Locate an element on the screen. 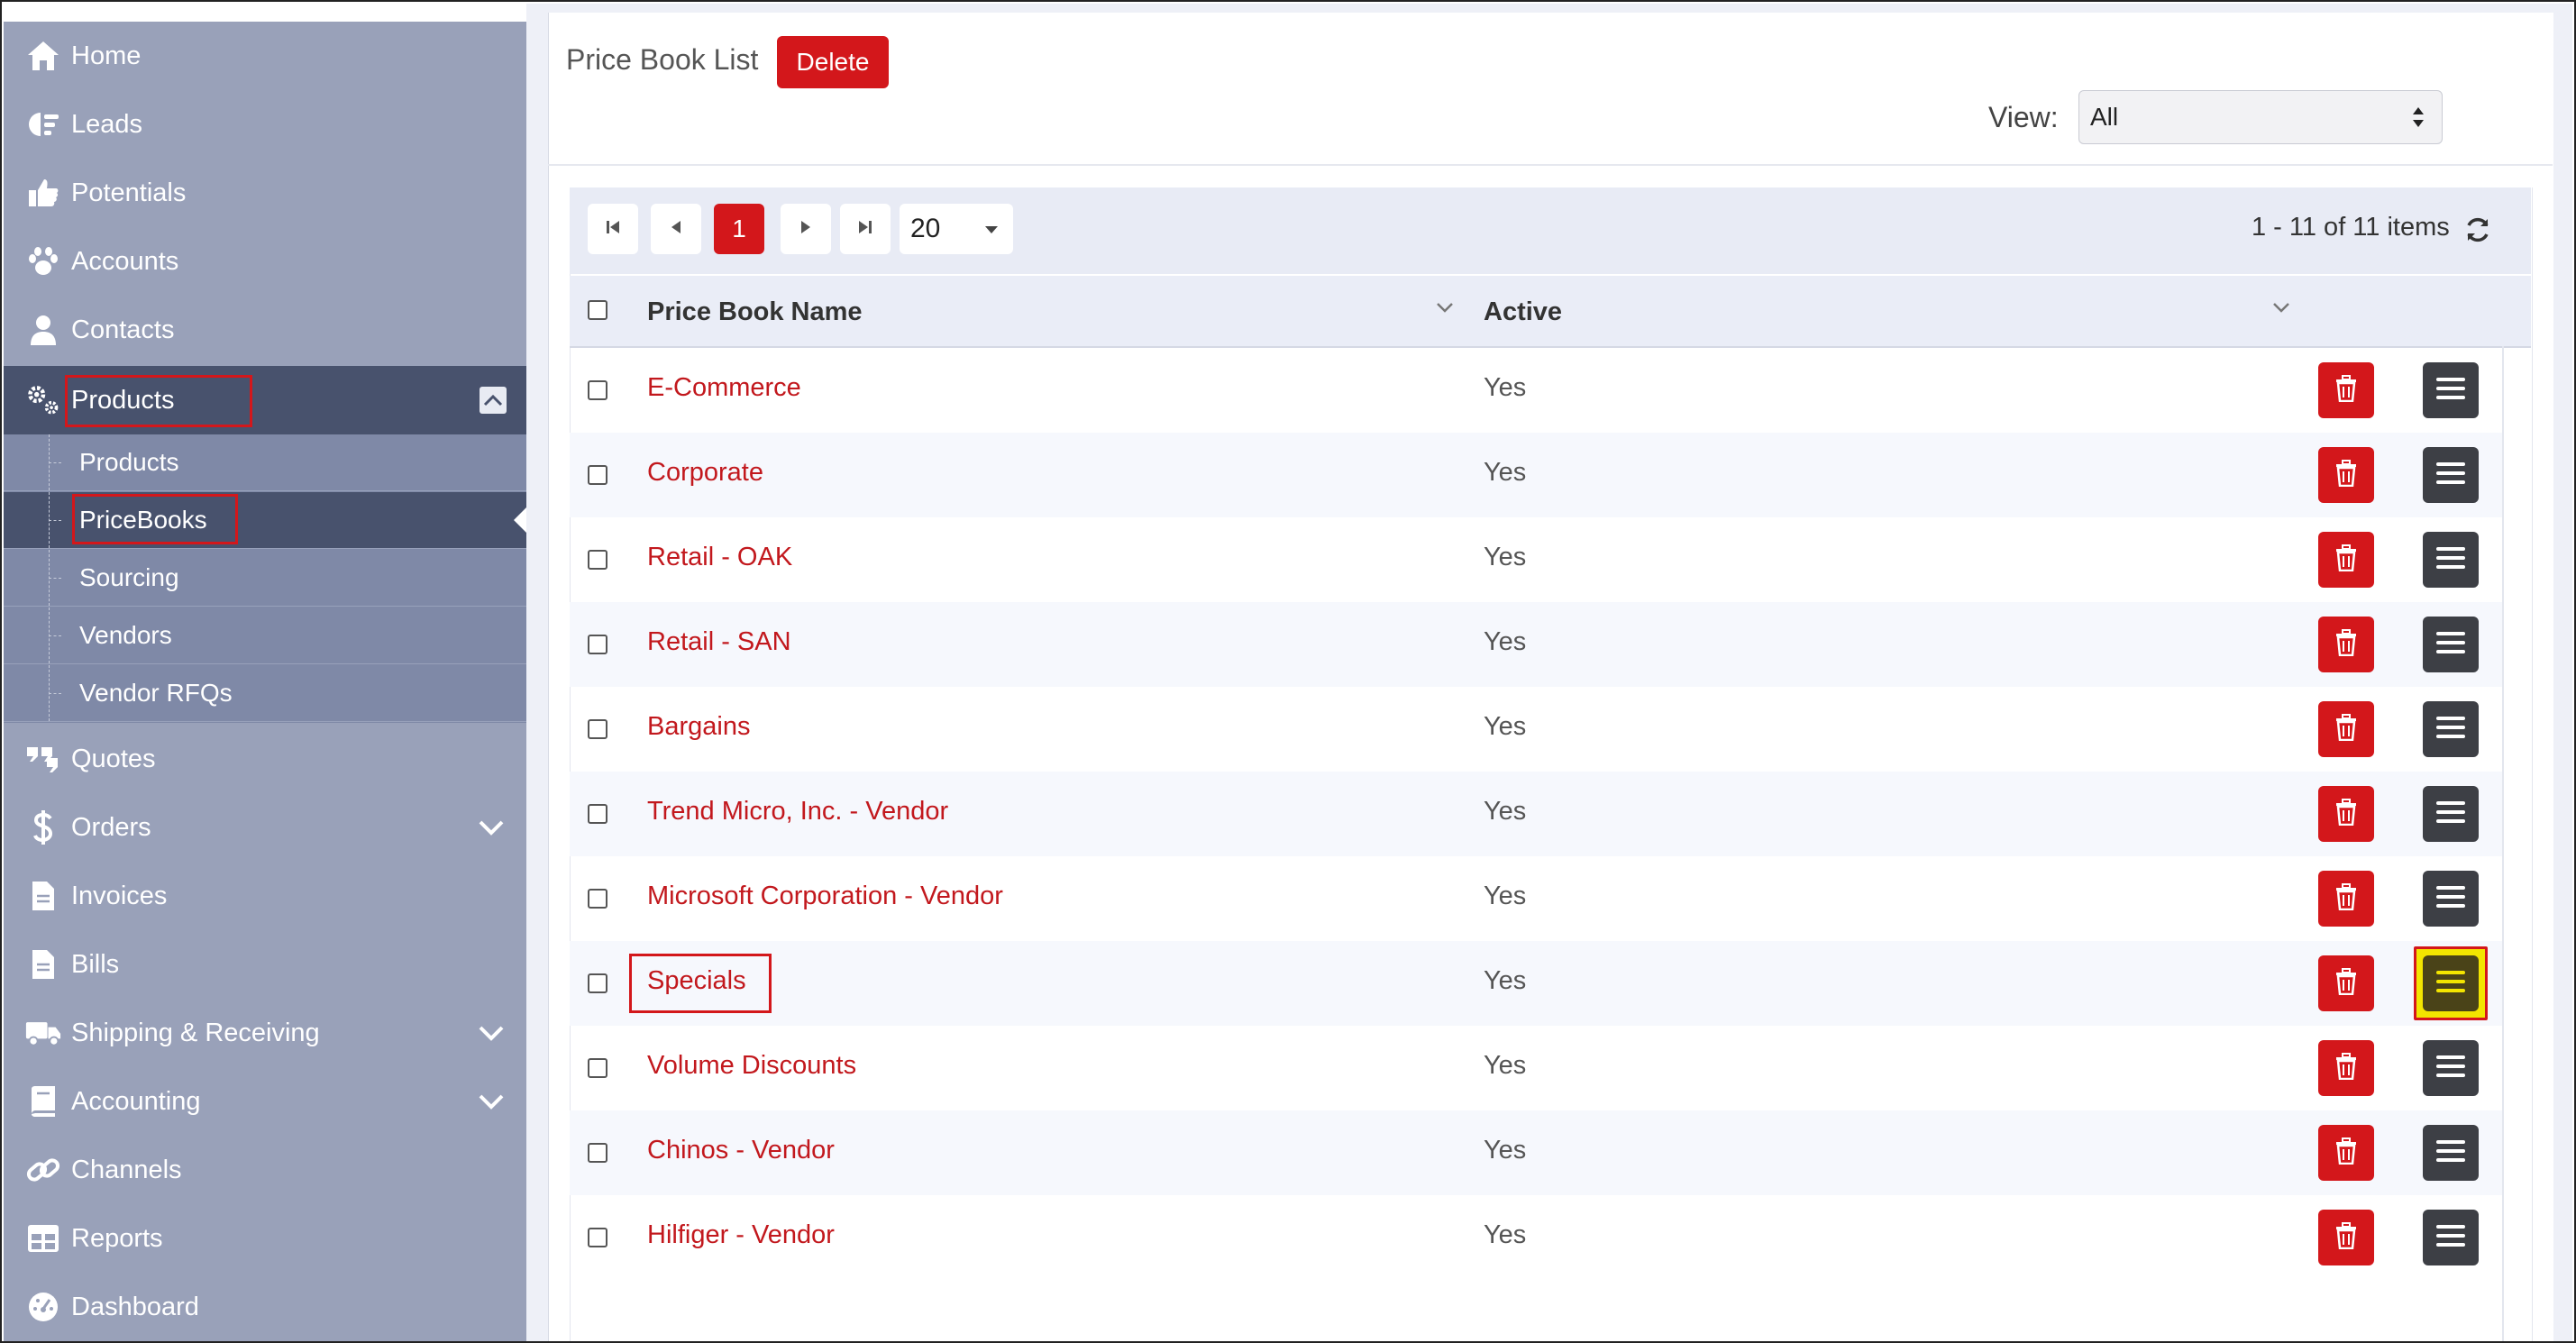  document-icon is located at coordinates (43, 896).